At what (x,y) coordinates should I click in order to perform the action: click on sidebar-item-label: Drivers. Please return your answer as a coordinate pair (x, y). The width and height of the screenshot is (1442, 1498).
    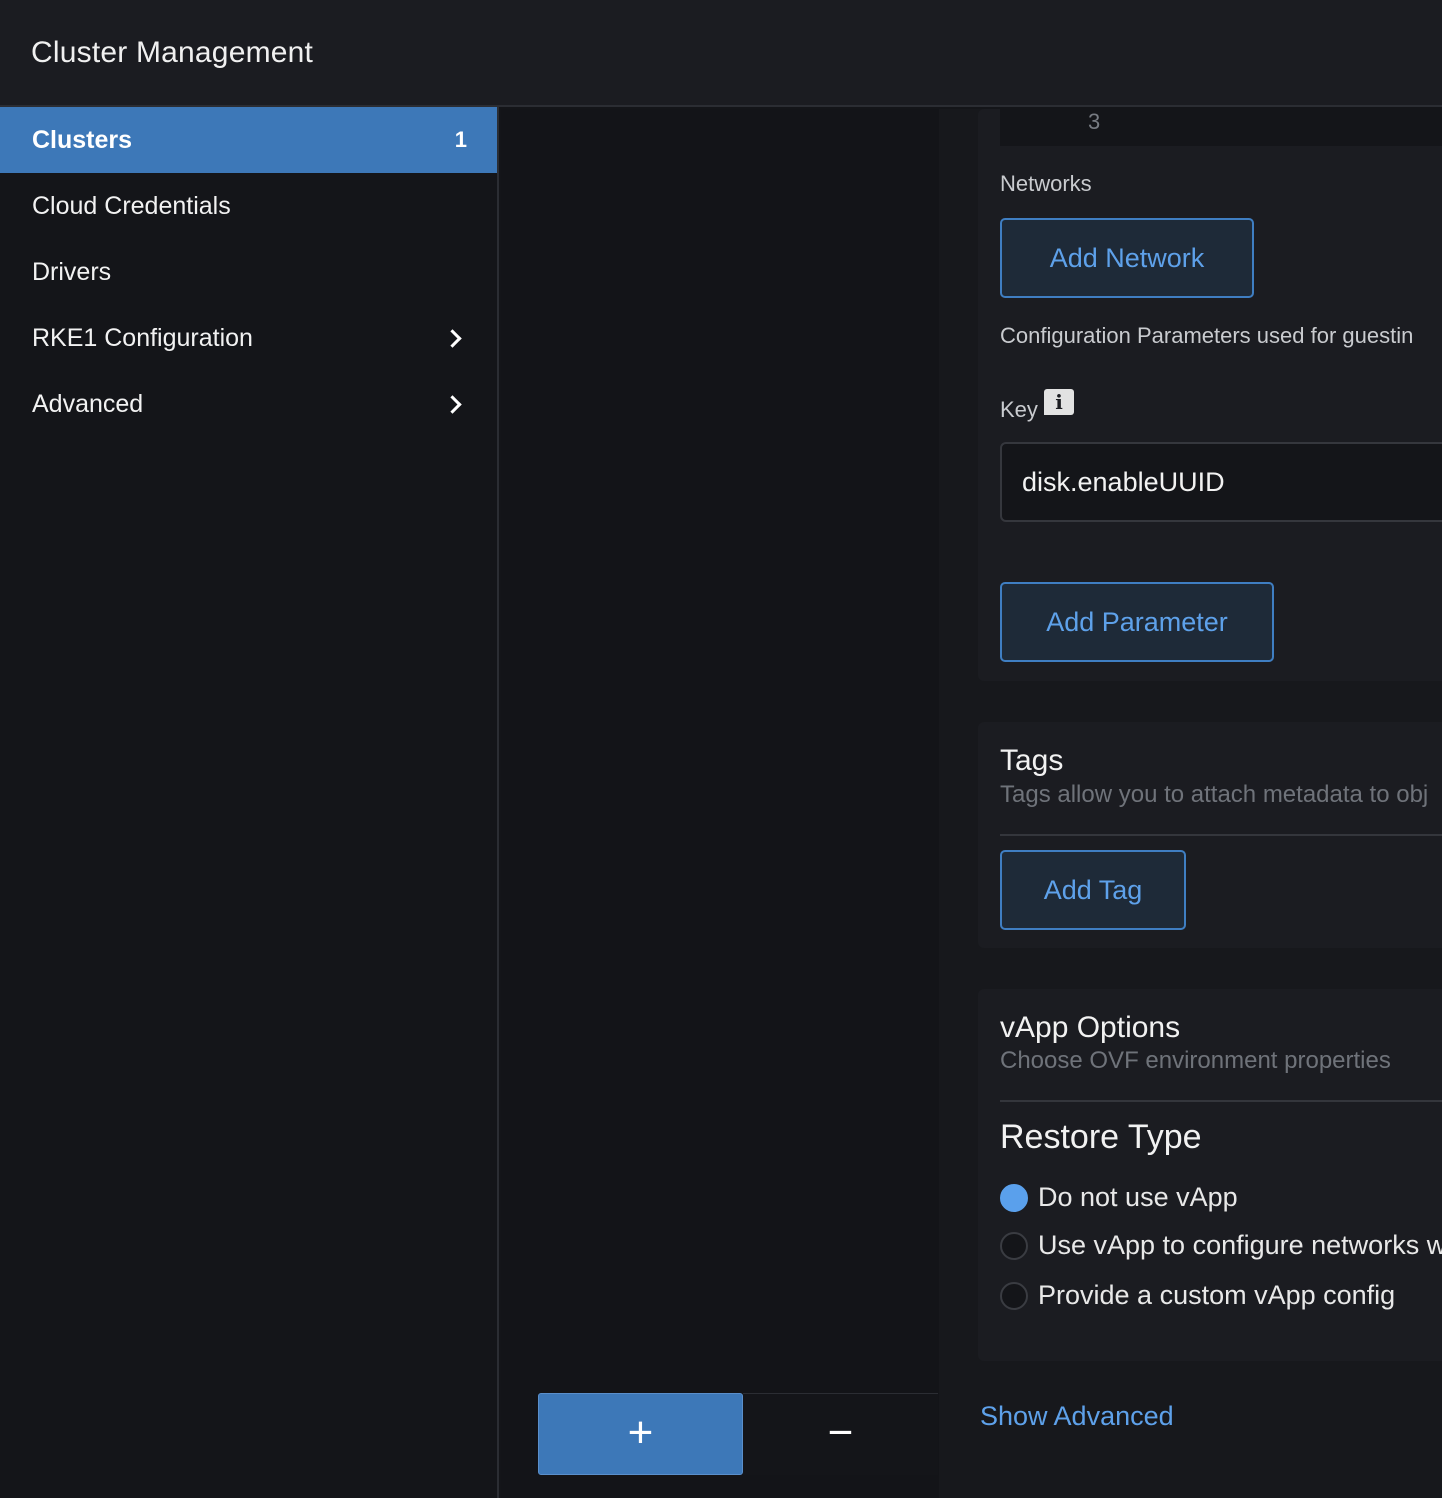
    Looking at the image, I should click on (72, 271).